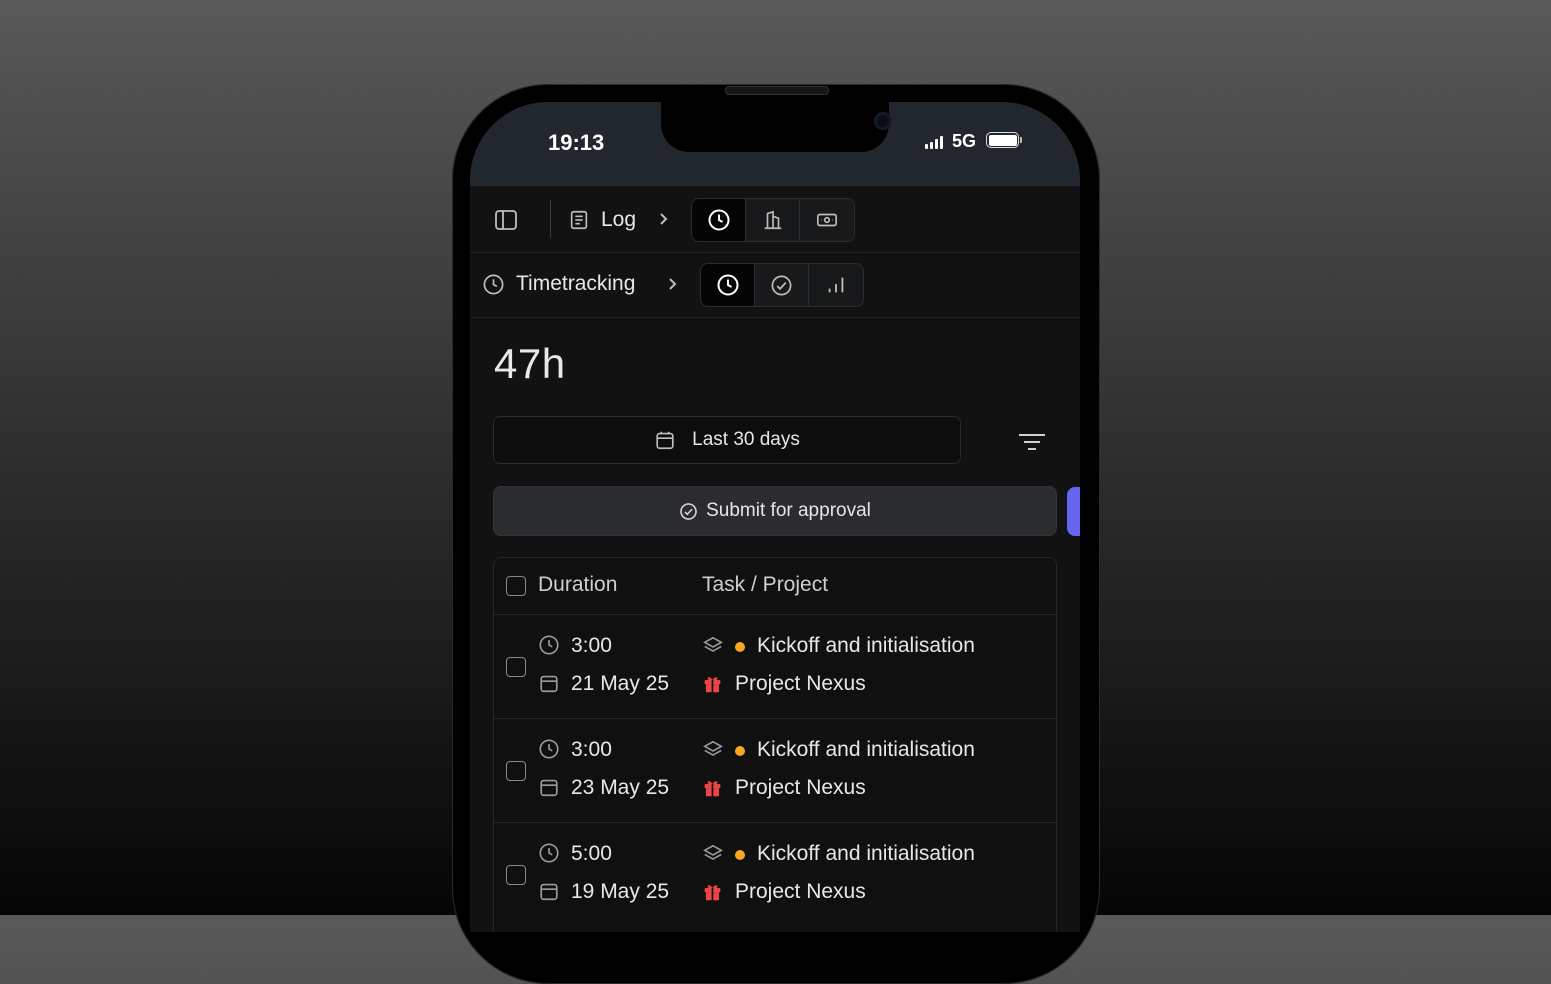 This screenshot has height=984, width=1551. What do you see at coordinates (776, 127) in the screenshot?
I see `notch` at bounding box center [776, 127].